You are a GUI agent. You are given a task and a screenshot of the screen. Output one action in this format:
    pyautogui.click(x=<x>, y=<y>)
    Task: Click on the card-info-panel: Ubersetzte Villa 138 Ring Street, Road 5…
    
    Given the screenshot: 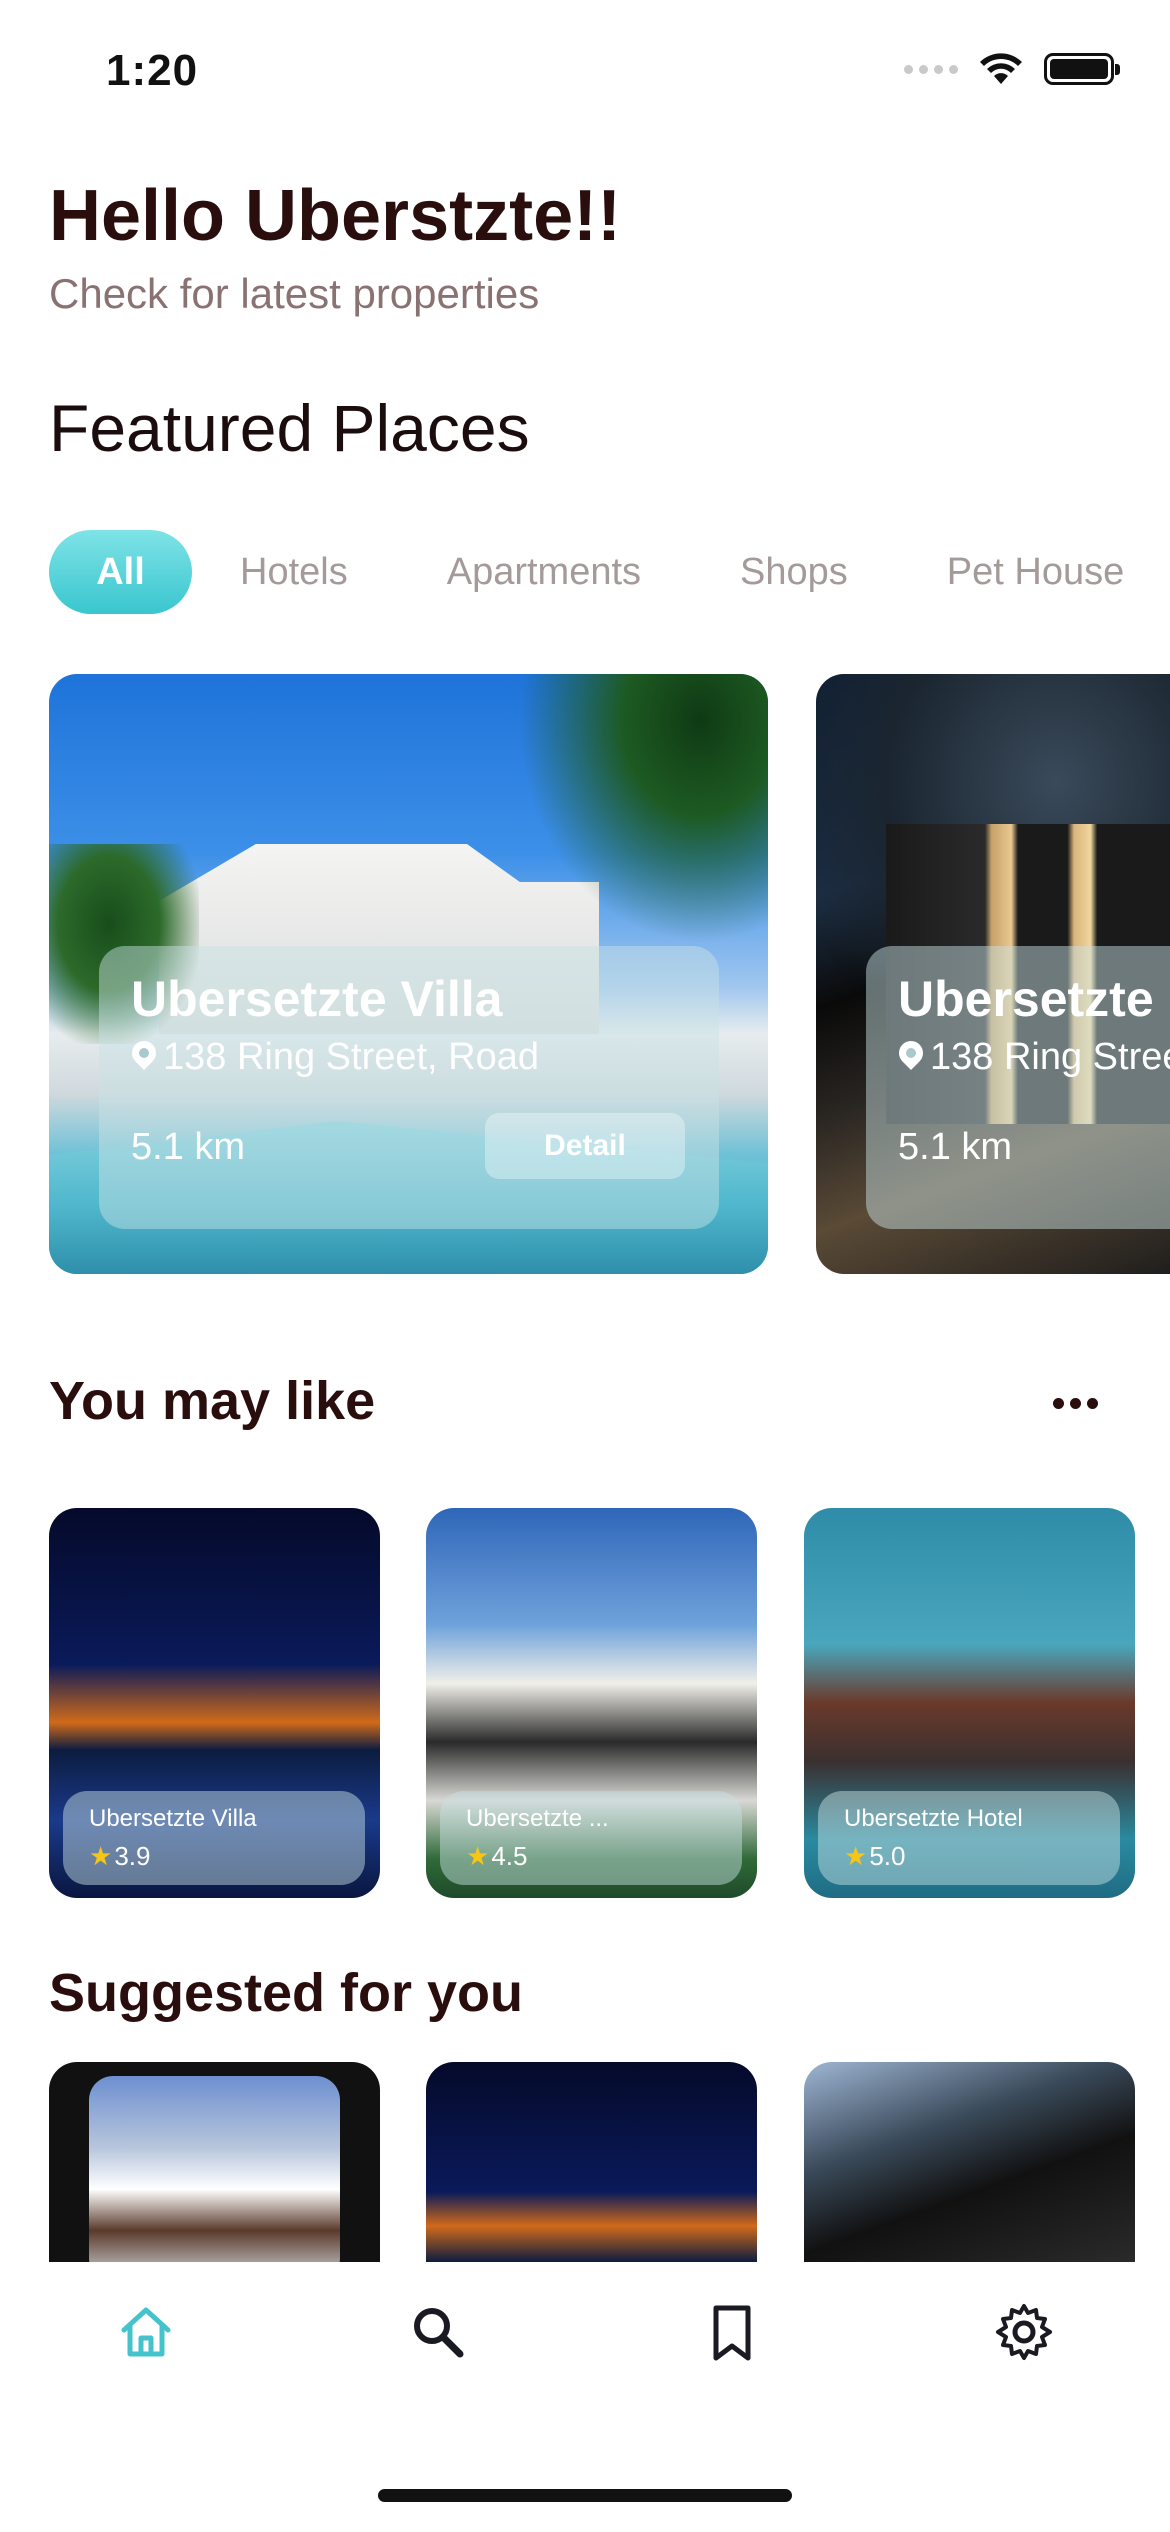 What is the action you would take?
    pyautogui.click(x=409, y=1087)
    